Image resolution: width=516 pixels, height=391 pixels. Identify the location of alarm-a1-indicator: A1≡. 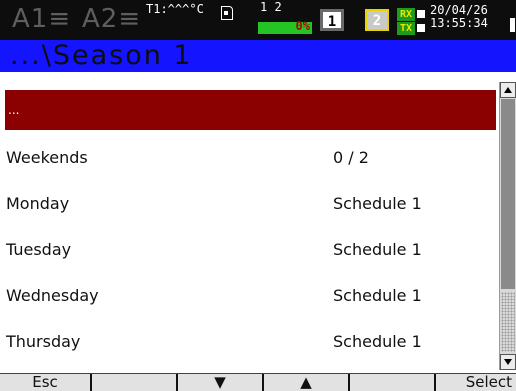
(42, 19).